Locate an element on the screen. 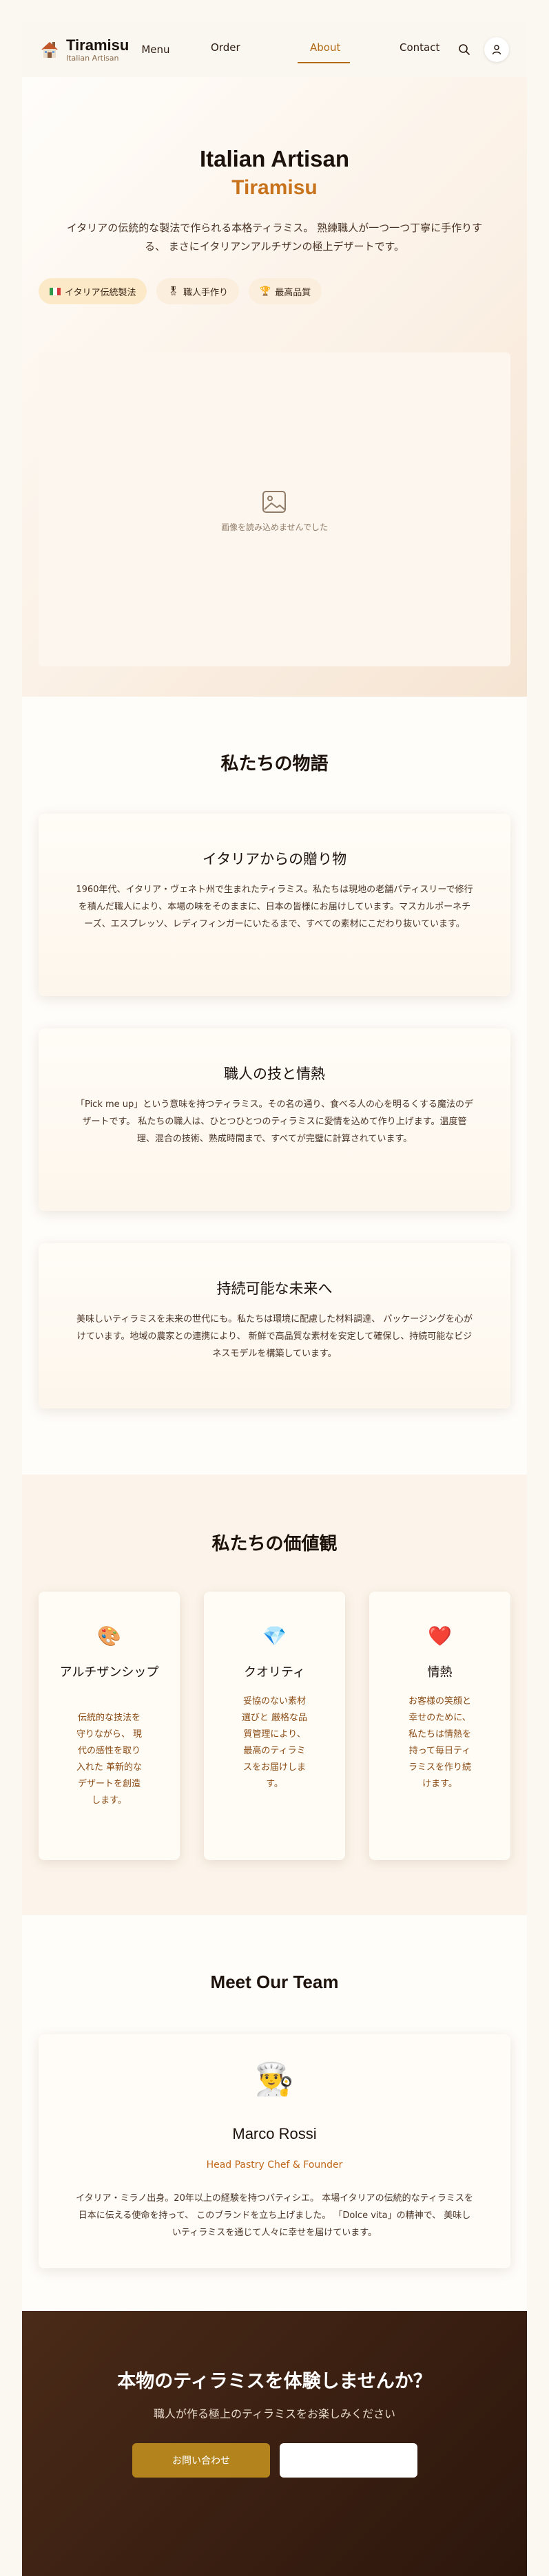 This screenshot has height=2576, width=549. badge-quality: 🏆 最高品質 is located at coordinates (285, 291).